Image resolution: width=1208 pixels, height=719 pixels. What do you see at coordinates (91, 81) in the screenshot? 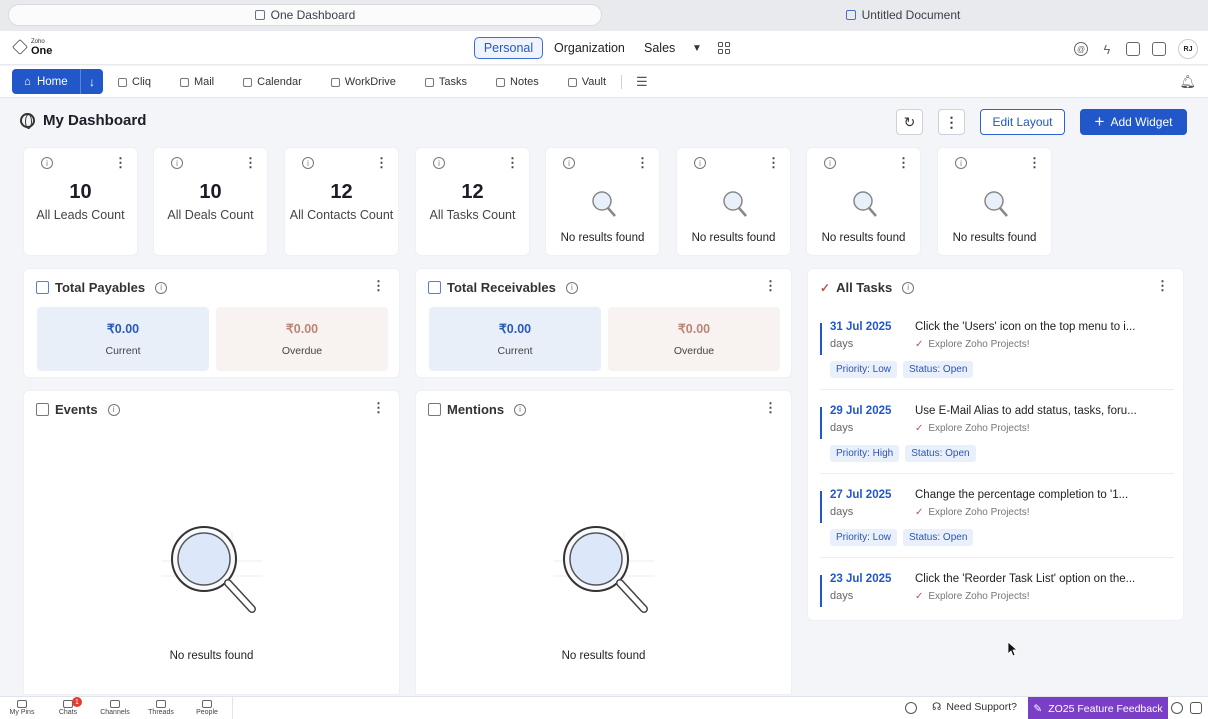
I see `arrow-down-icon: ↓` at bounding box center [91, 81].